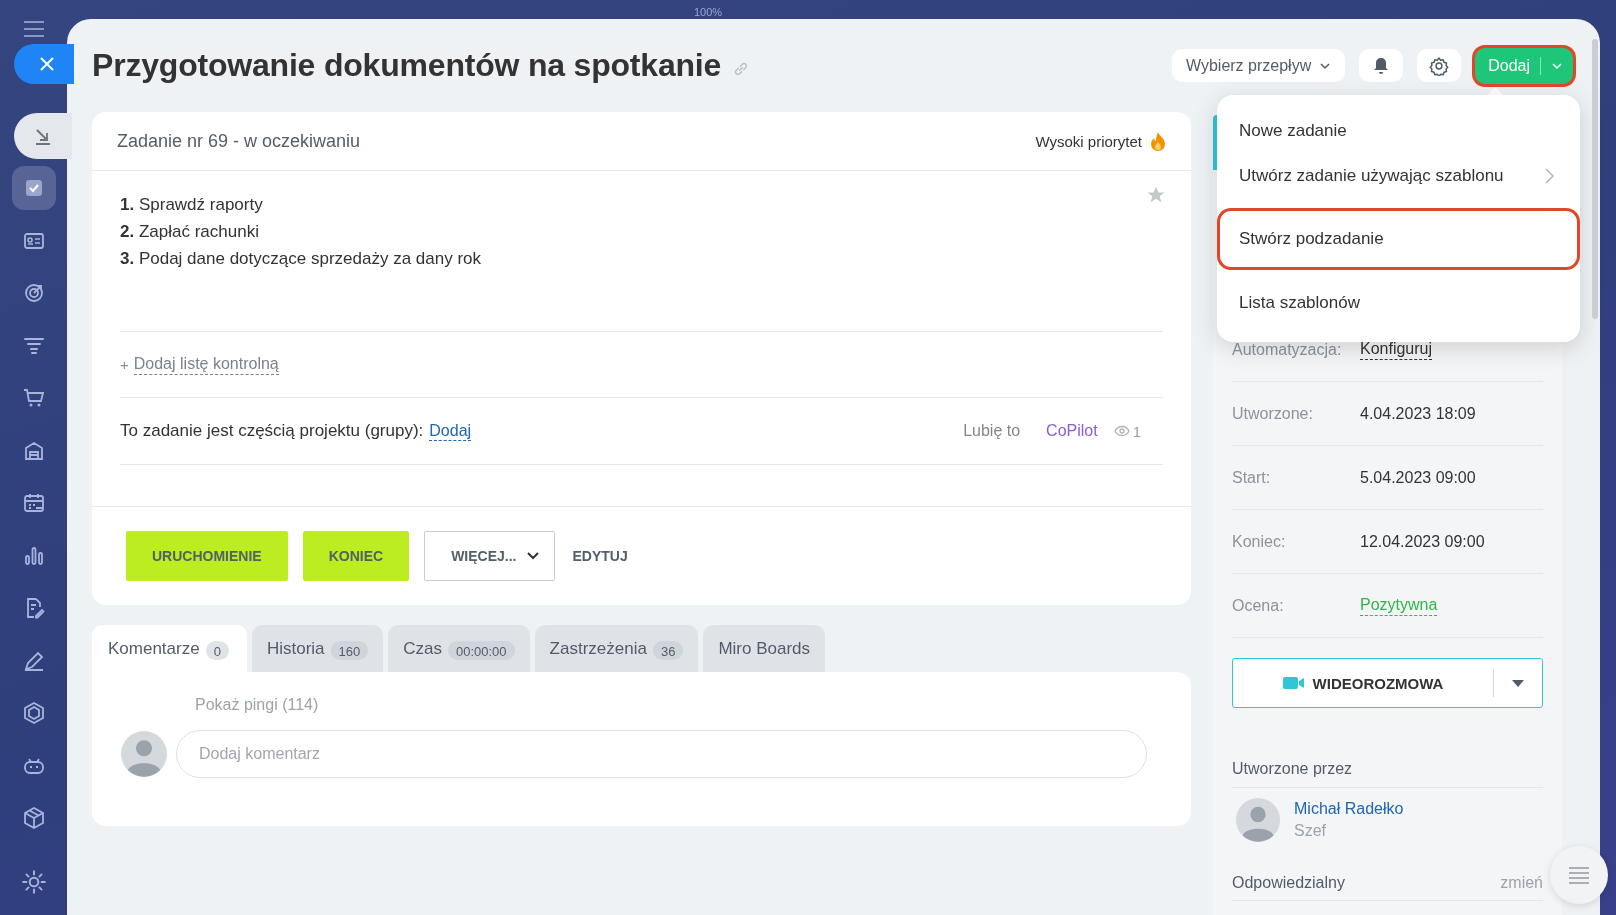 Image resolution: width=1616 pixels, height=915 pixels. Describe the element at coordinates (33, 503) in the screenshot. I see `calendar-icon` at that location.